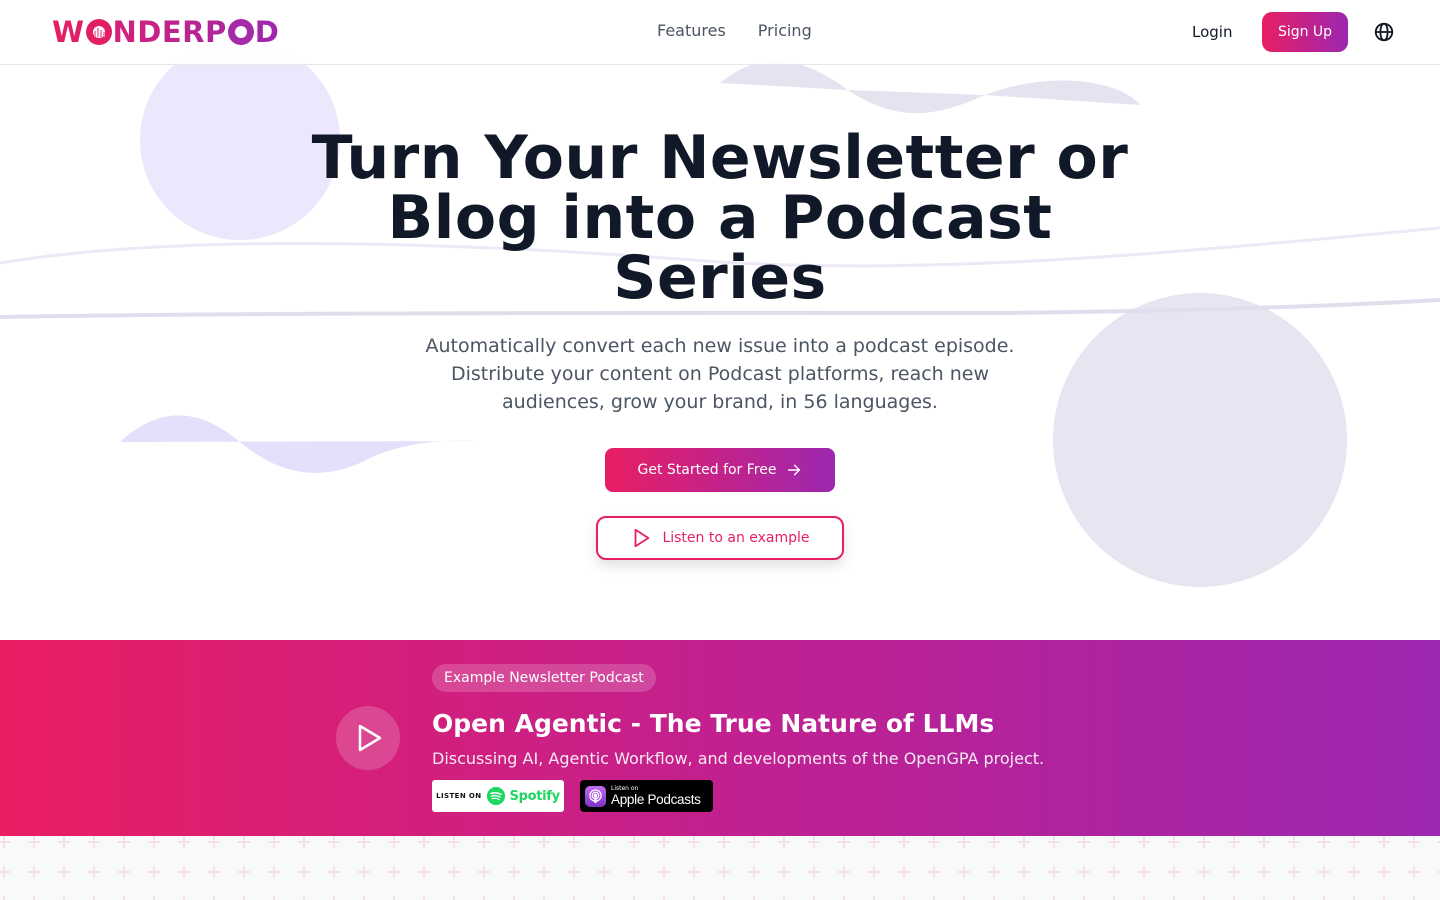  What do you see at coordinates (720, 158) in the screenshot?
I see `hero-headline-line-1: Turn Your Newsletter or` at bounding box center [720, 158].